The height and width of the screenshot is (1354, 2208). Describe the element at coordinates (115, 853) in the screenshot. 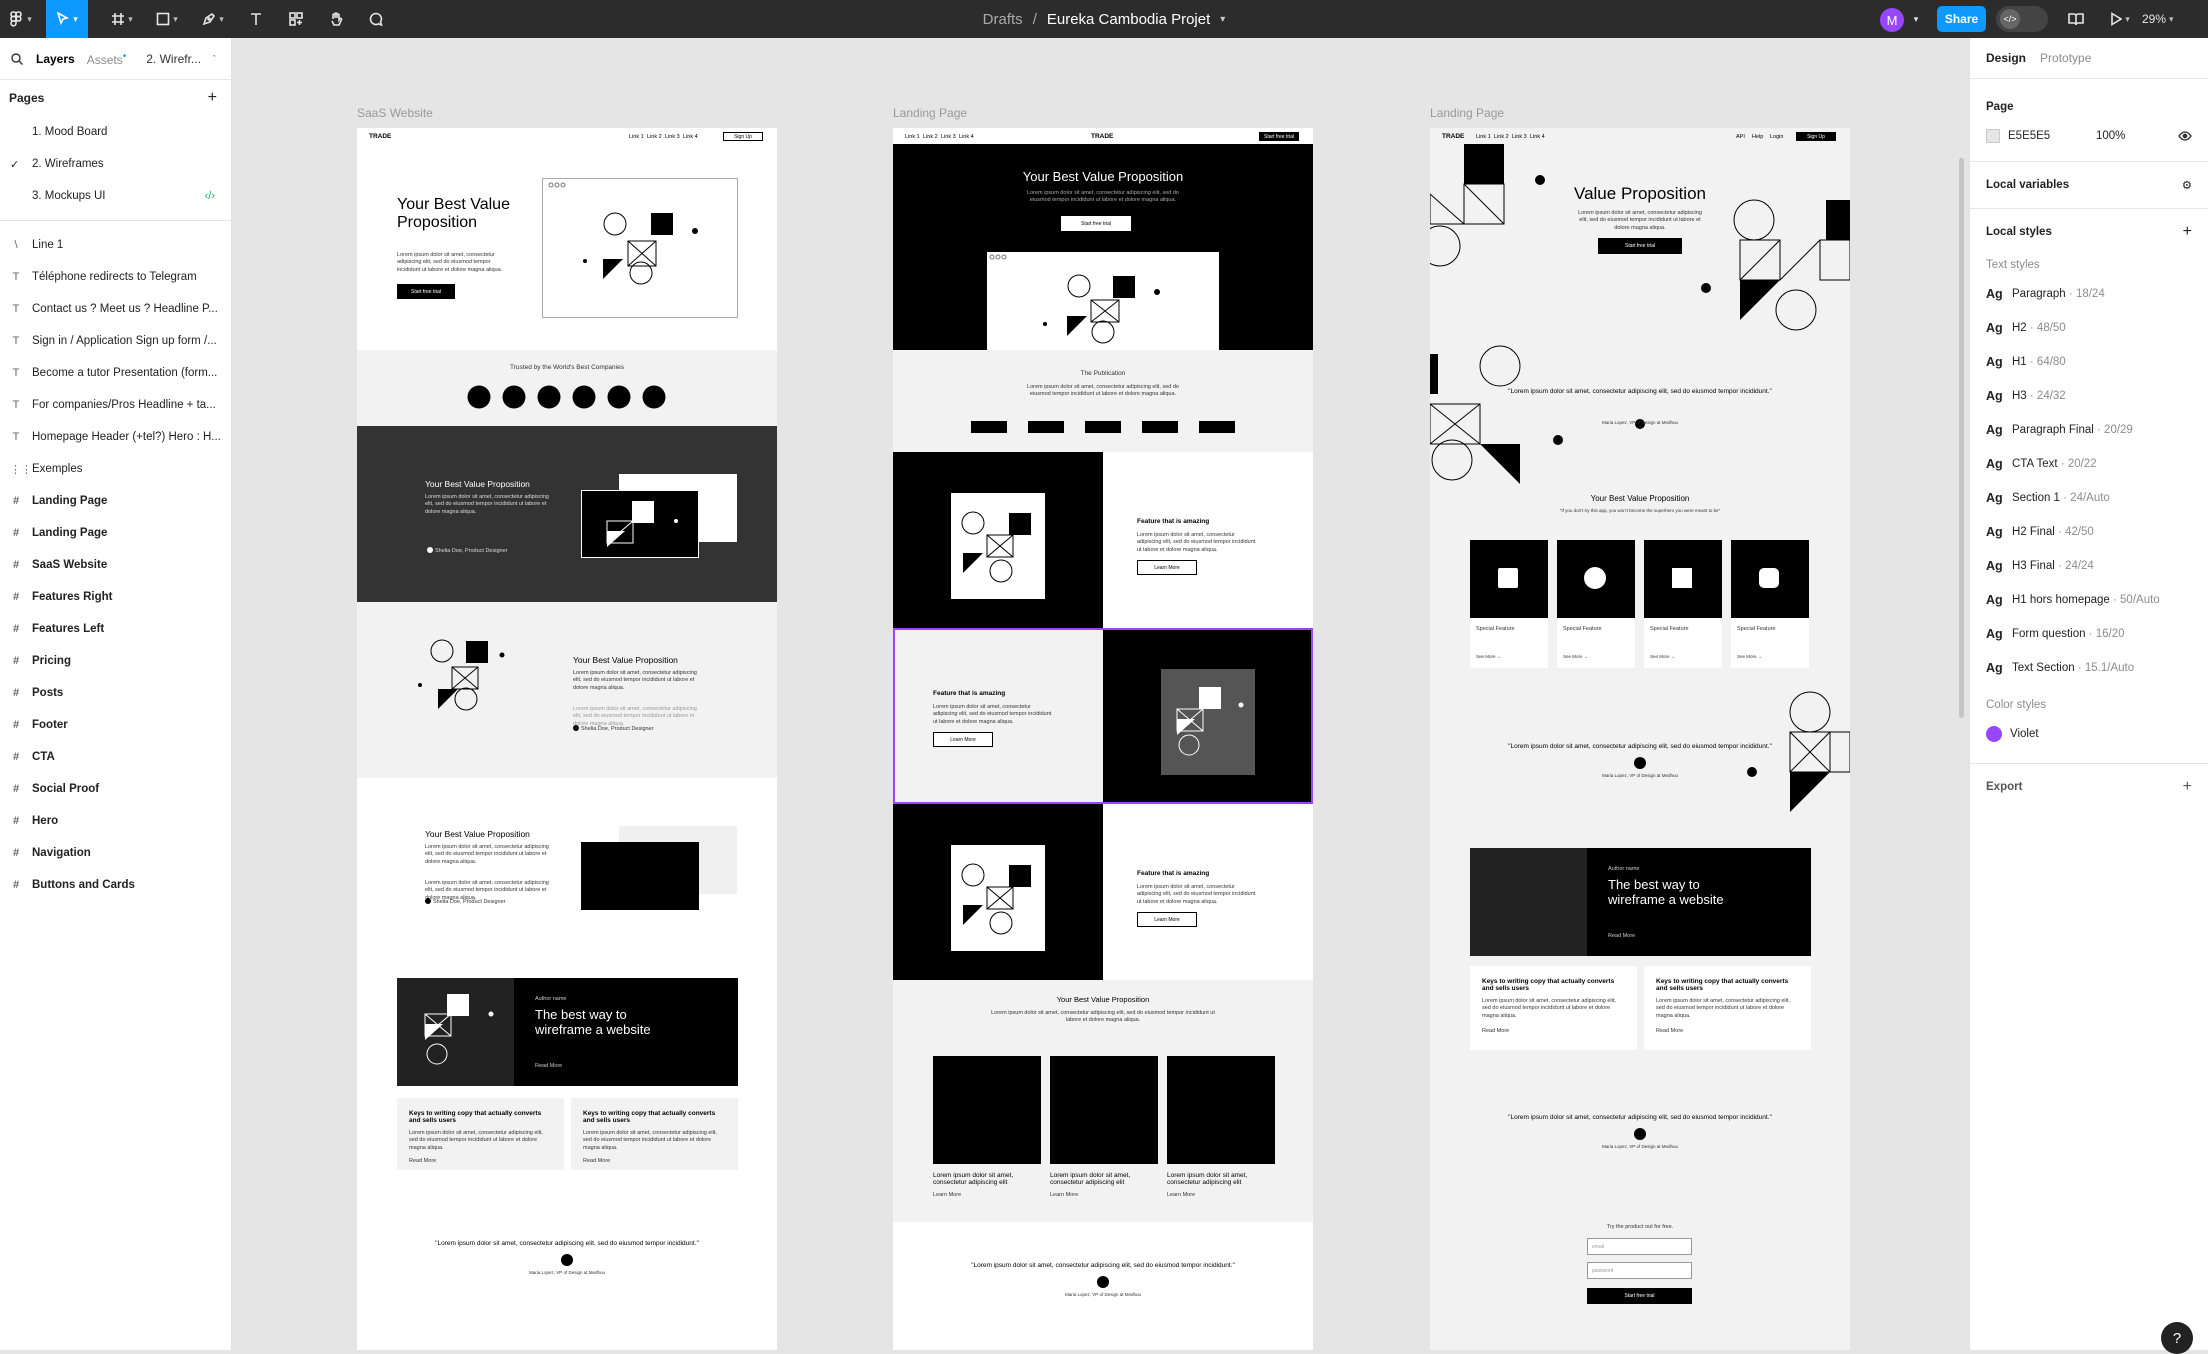

I see `layer-item: # Navigation` at that location.